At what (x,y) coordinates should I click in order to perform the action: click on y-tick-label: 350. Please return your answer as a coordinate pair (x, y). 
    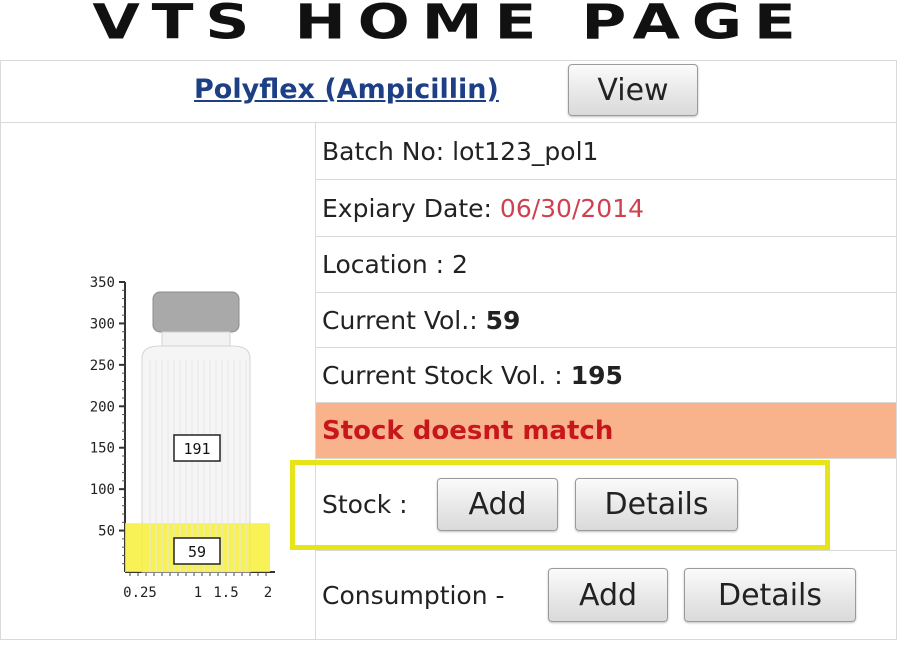
    Looking at the image, I should click on (102, 283).